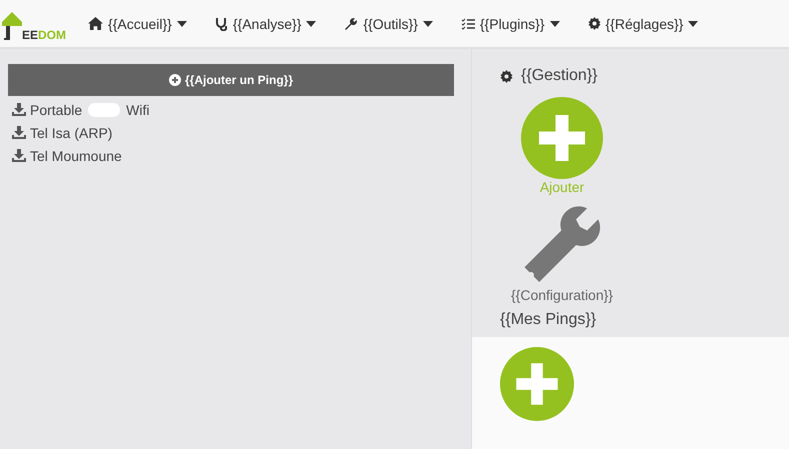 Image resolution: width=789 pixels, height=449 pixels. What do you see at coordinates (96, 23) in the screenshot?
I see `home-icon` at bounding box center [96, 23].